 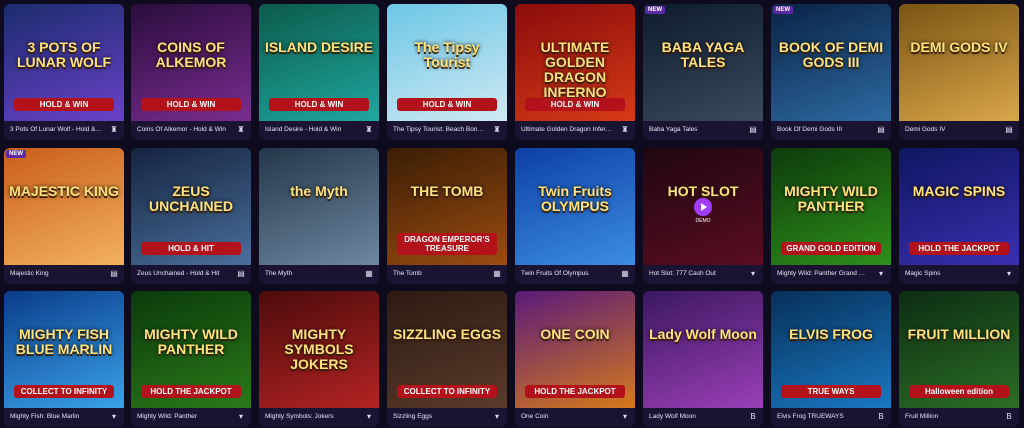 I want to click on demo-label: DEMO, so click(x=703, y=221).